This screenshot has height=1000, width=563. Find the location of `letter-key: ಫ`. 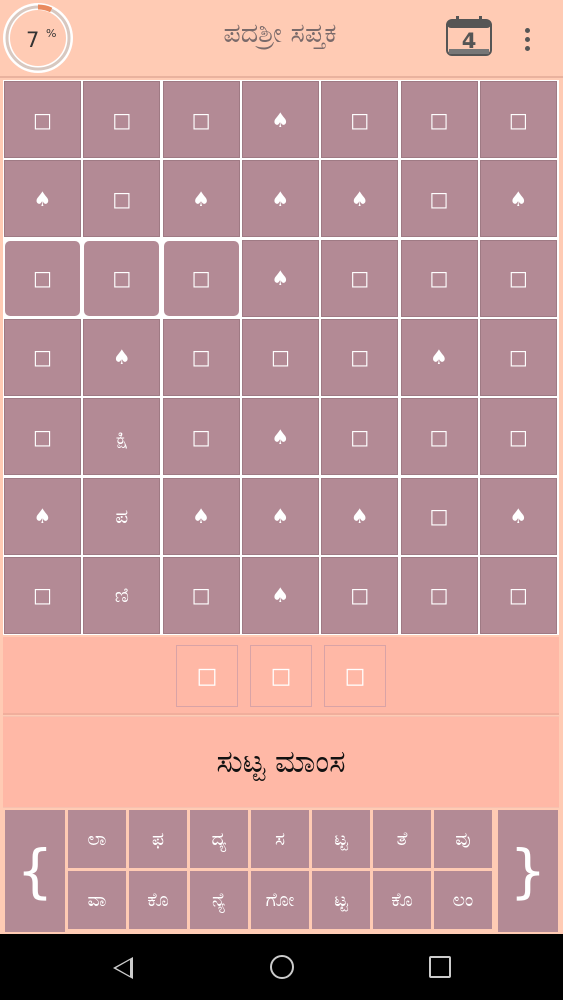

letter-key: ಫ is located at coordinates (158, 839).